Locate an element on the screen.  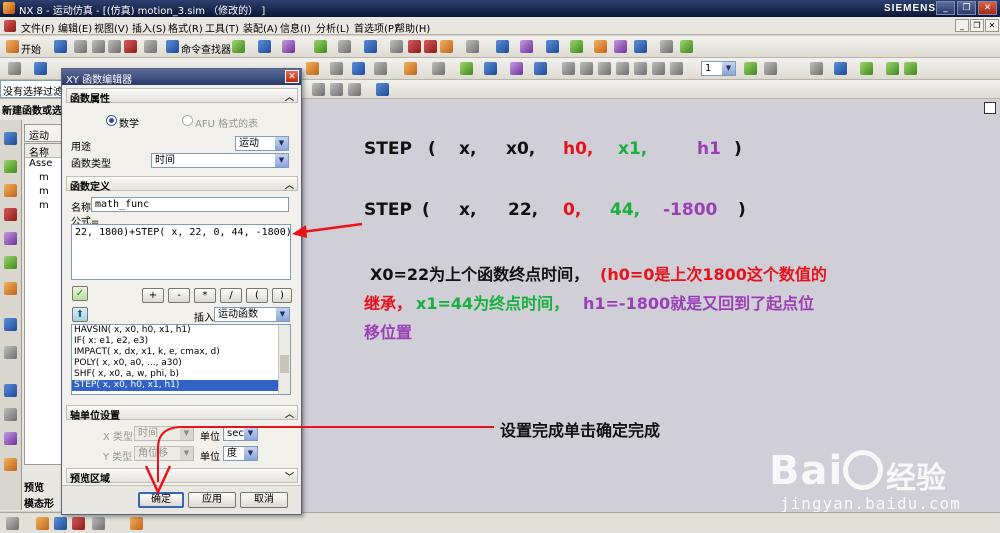
menu-tools: 工具(T) is located at coordinates (222, 27).